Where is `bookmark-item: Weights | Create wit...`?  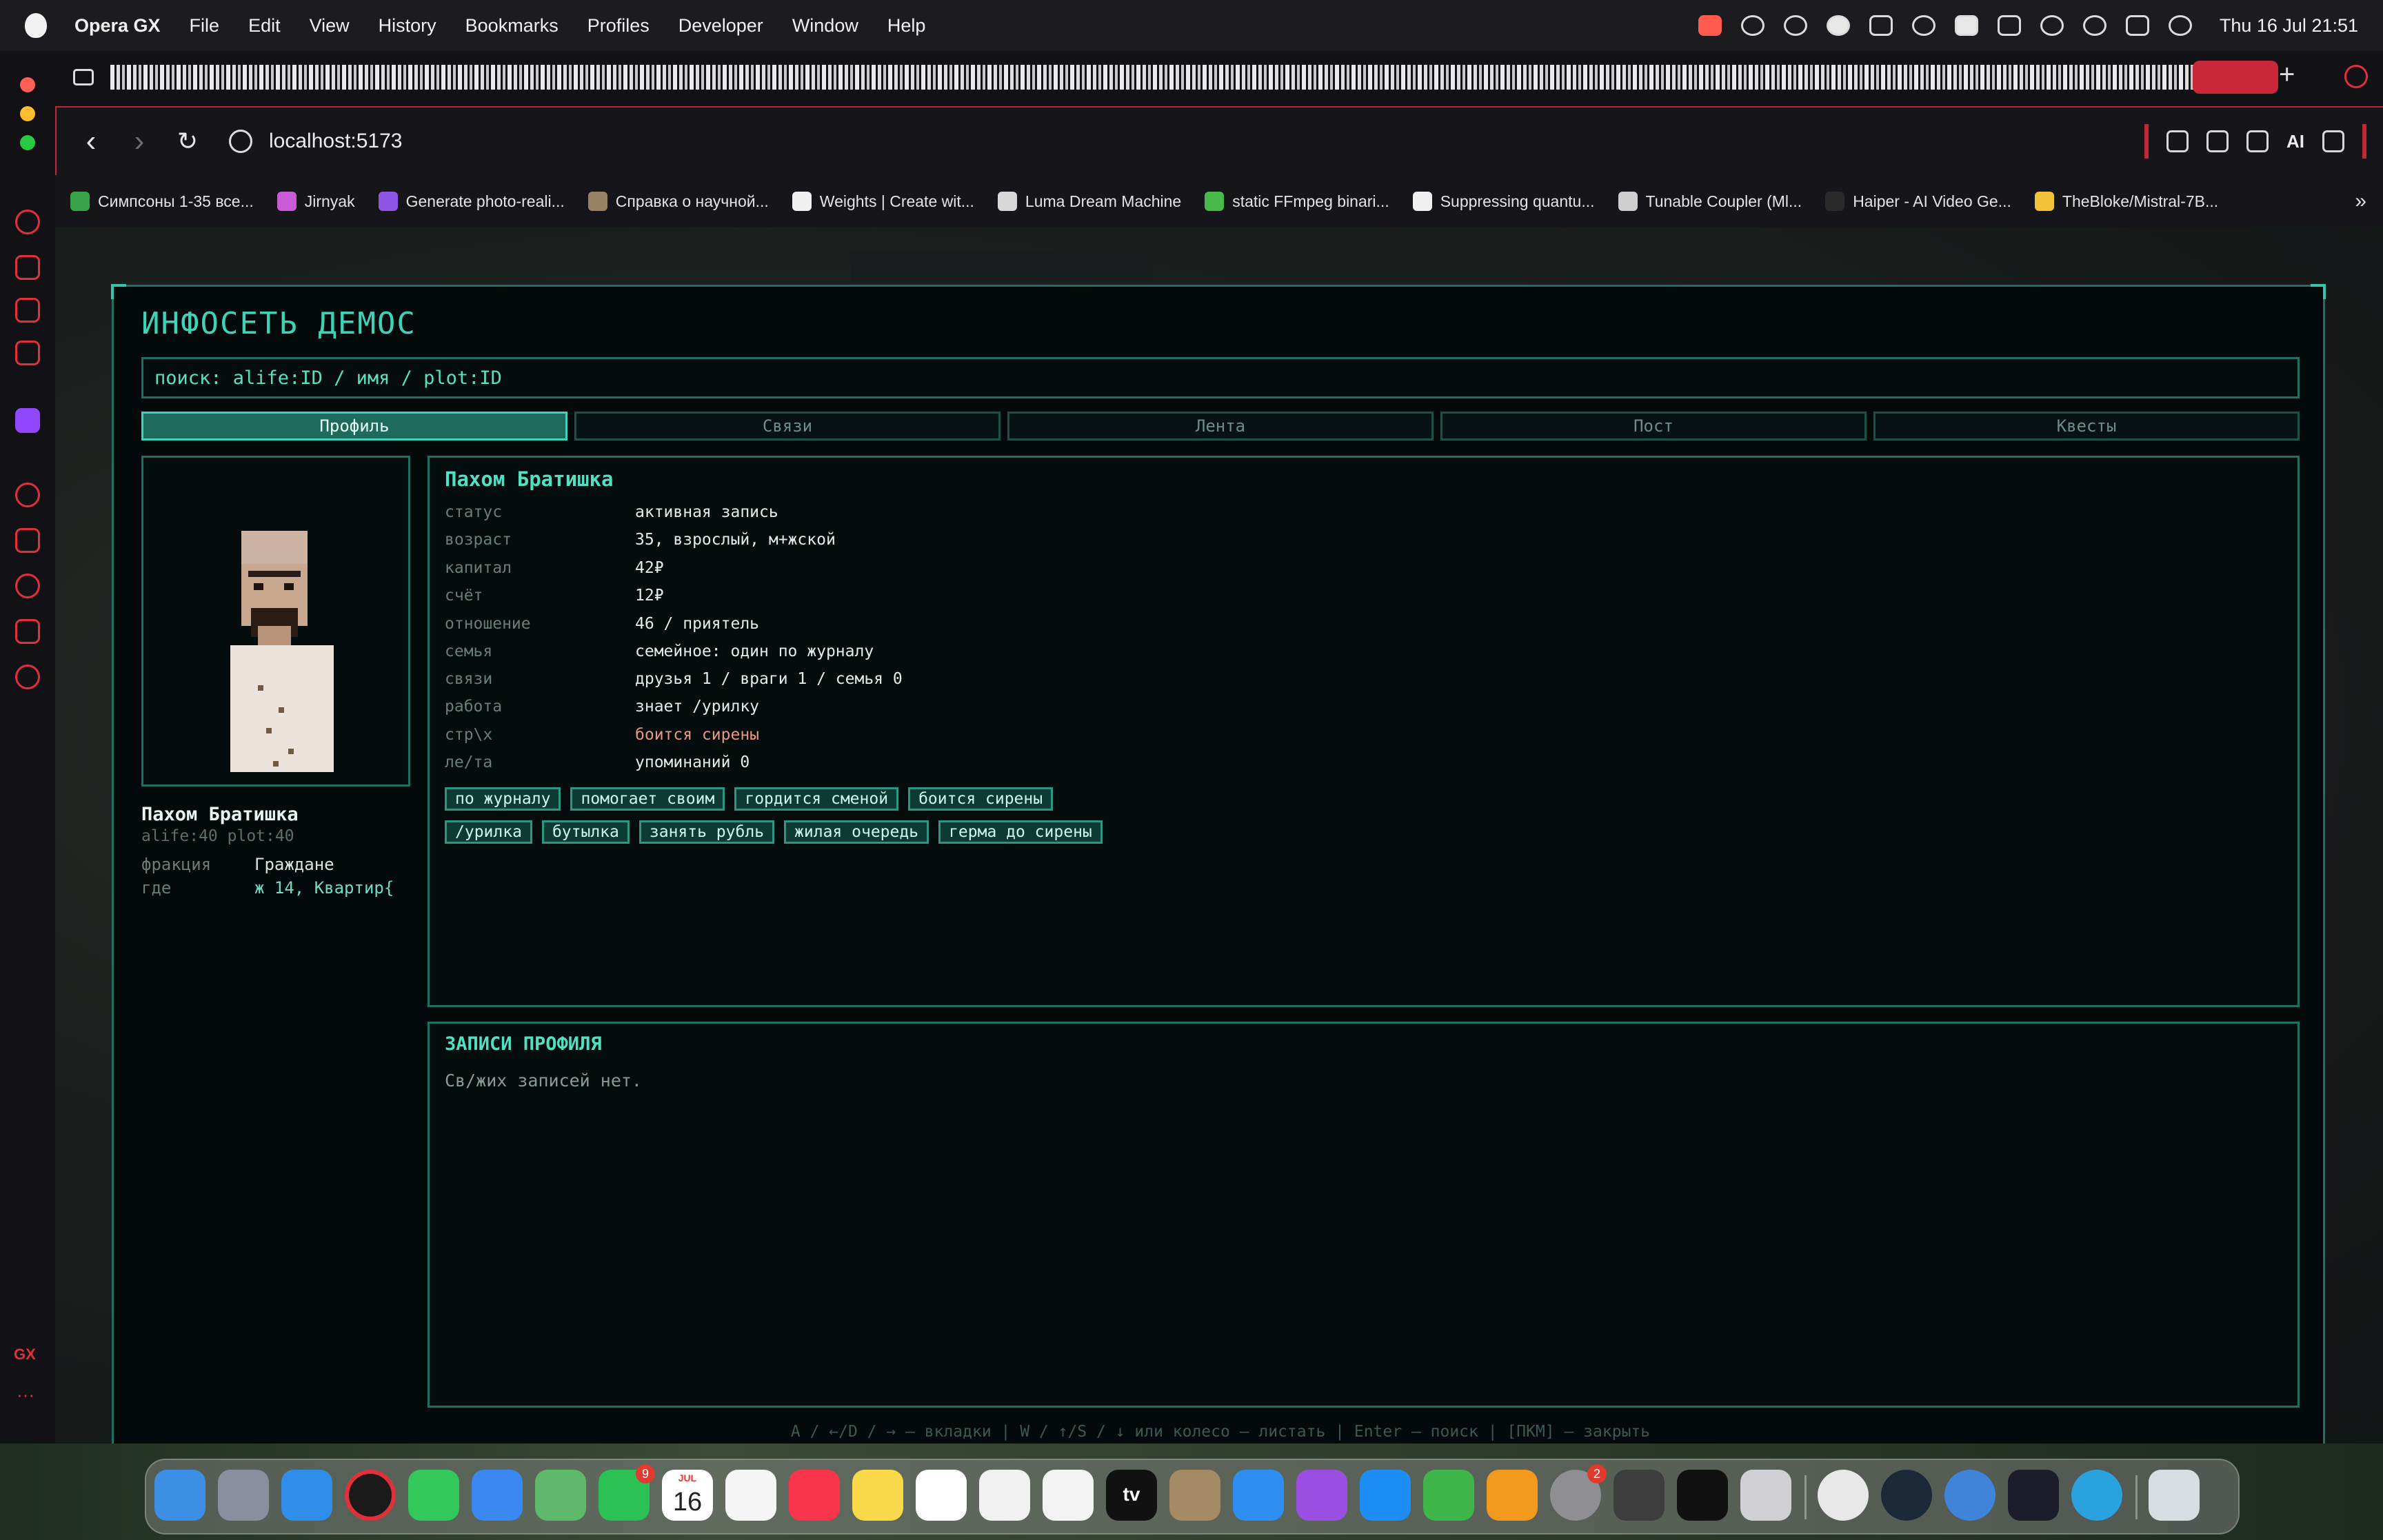
bookmark-item: Weights | Create wit... is located at coordinates (883, 202).